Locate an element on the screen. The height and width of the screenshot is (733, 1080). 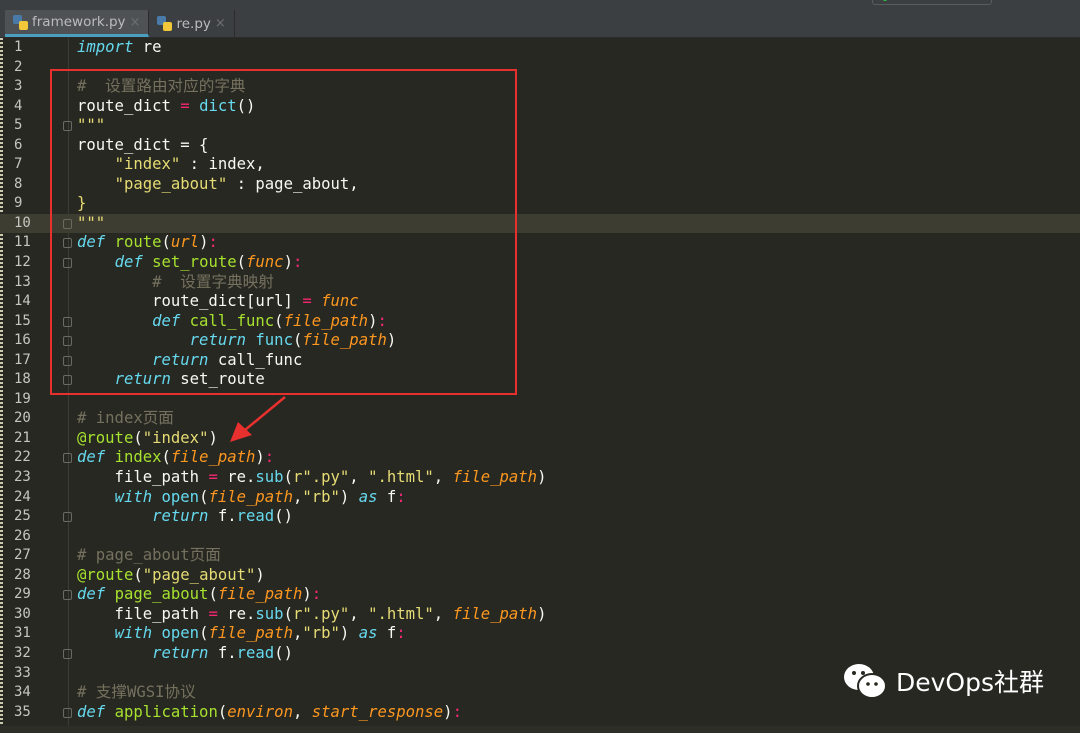
code-line: 25 return f.read() is located at coordinates (540, 517).